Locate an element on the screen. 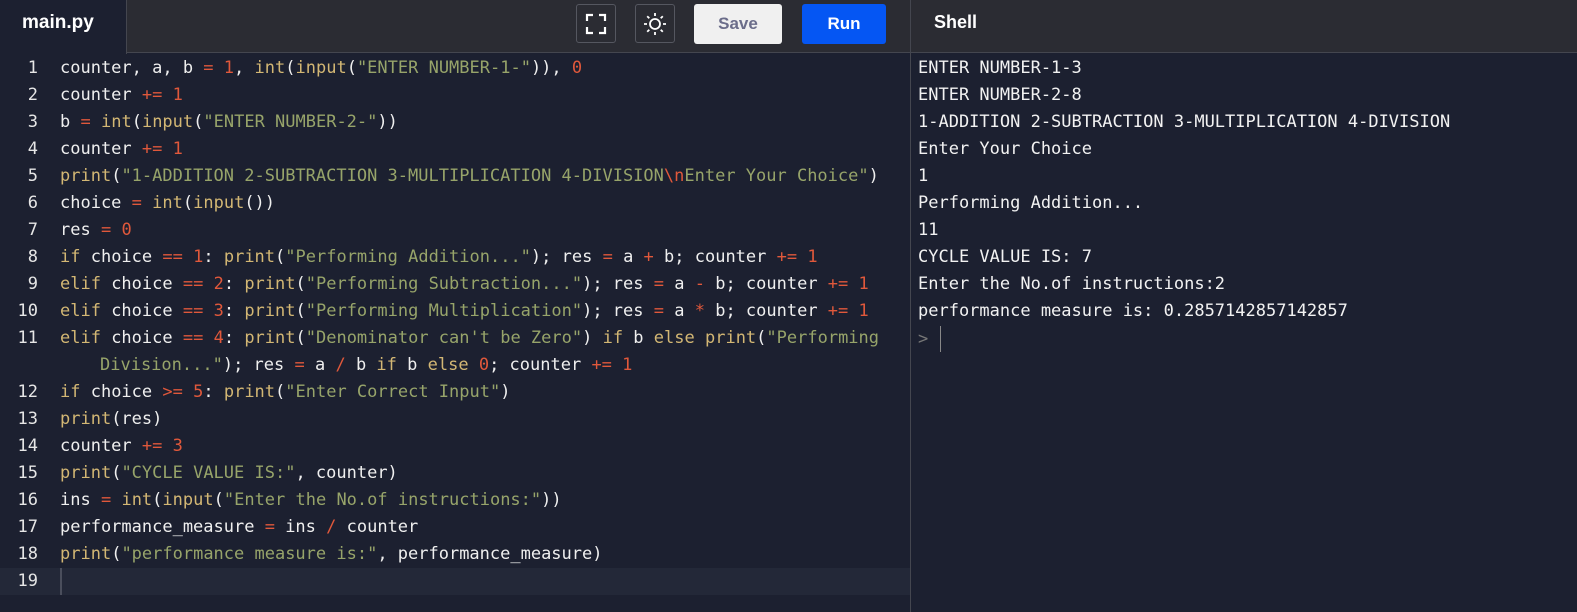 The width and height of the screenshot is (1577, 612). token-string: "Denominator can't be Zero" is located at coordinates (444, 338).